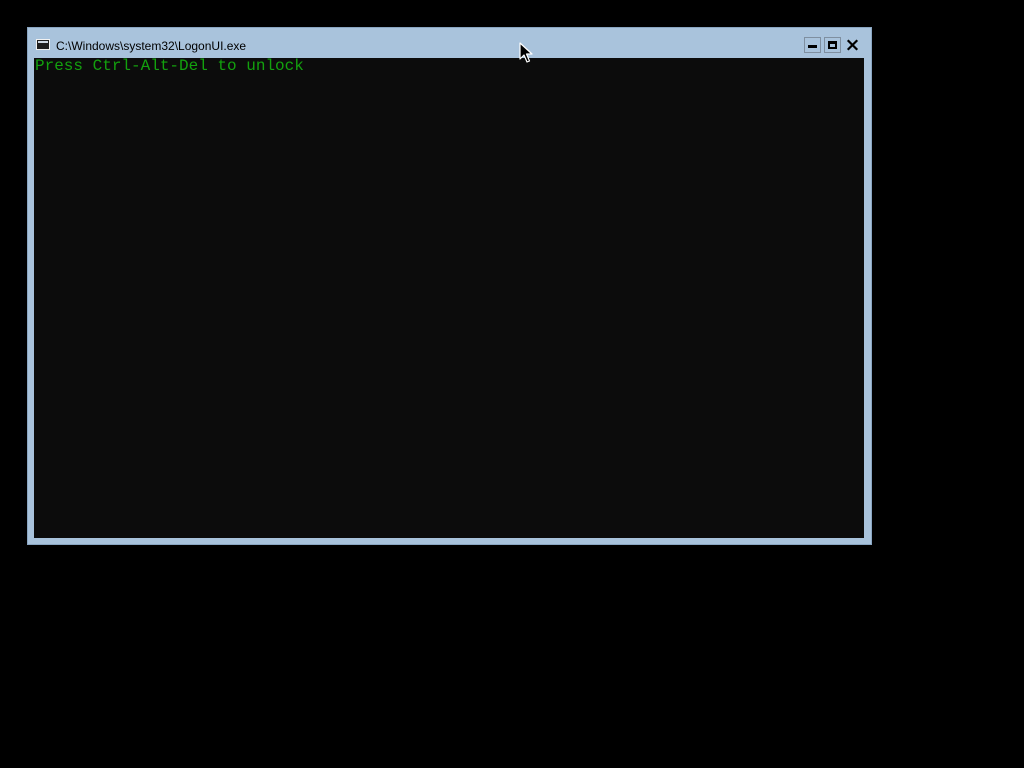 The height and width of the screenshot is (768, 1024). I want to click on title-bar: C:\Windows\system32\LogonUI.exe, so click(449, 43).